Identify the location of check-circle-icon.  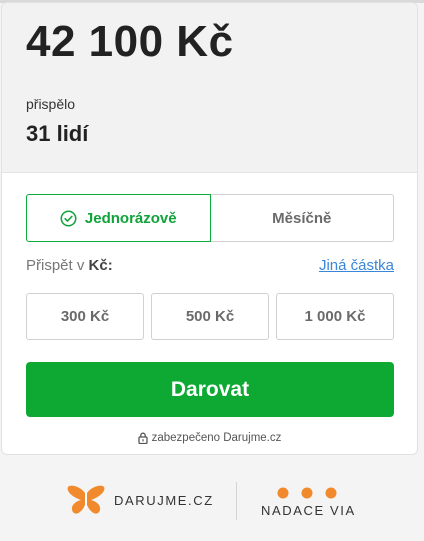
(68, 218).